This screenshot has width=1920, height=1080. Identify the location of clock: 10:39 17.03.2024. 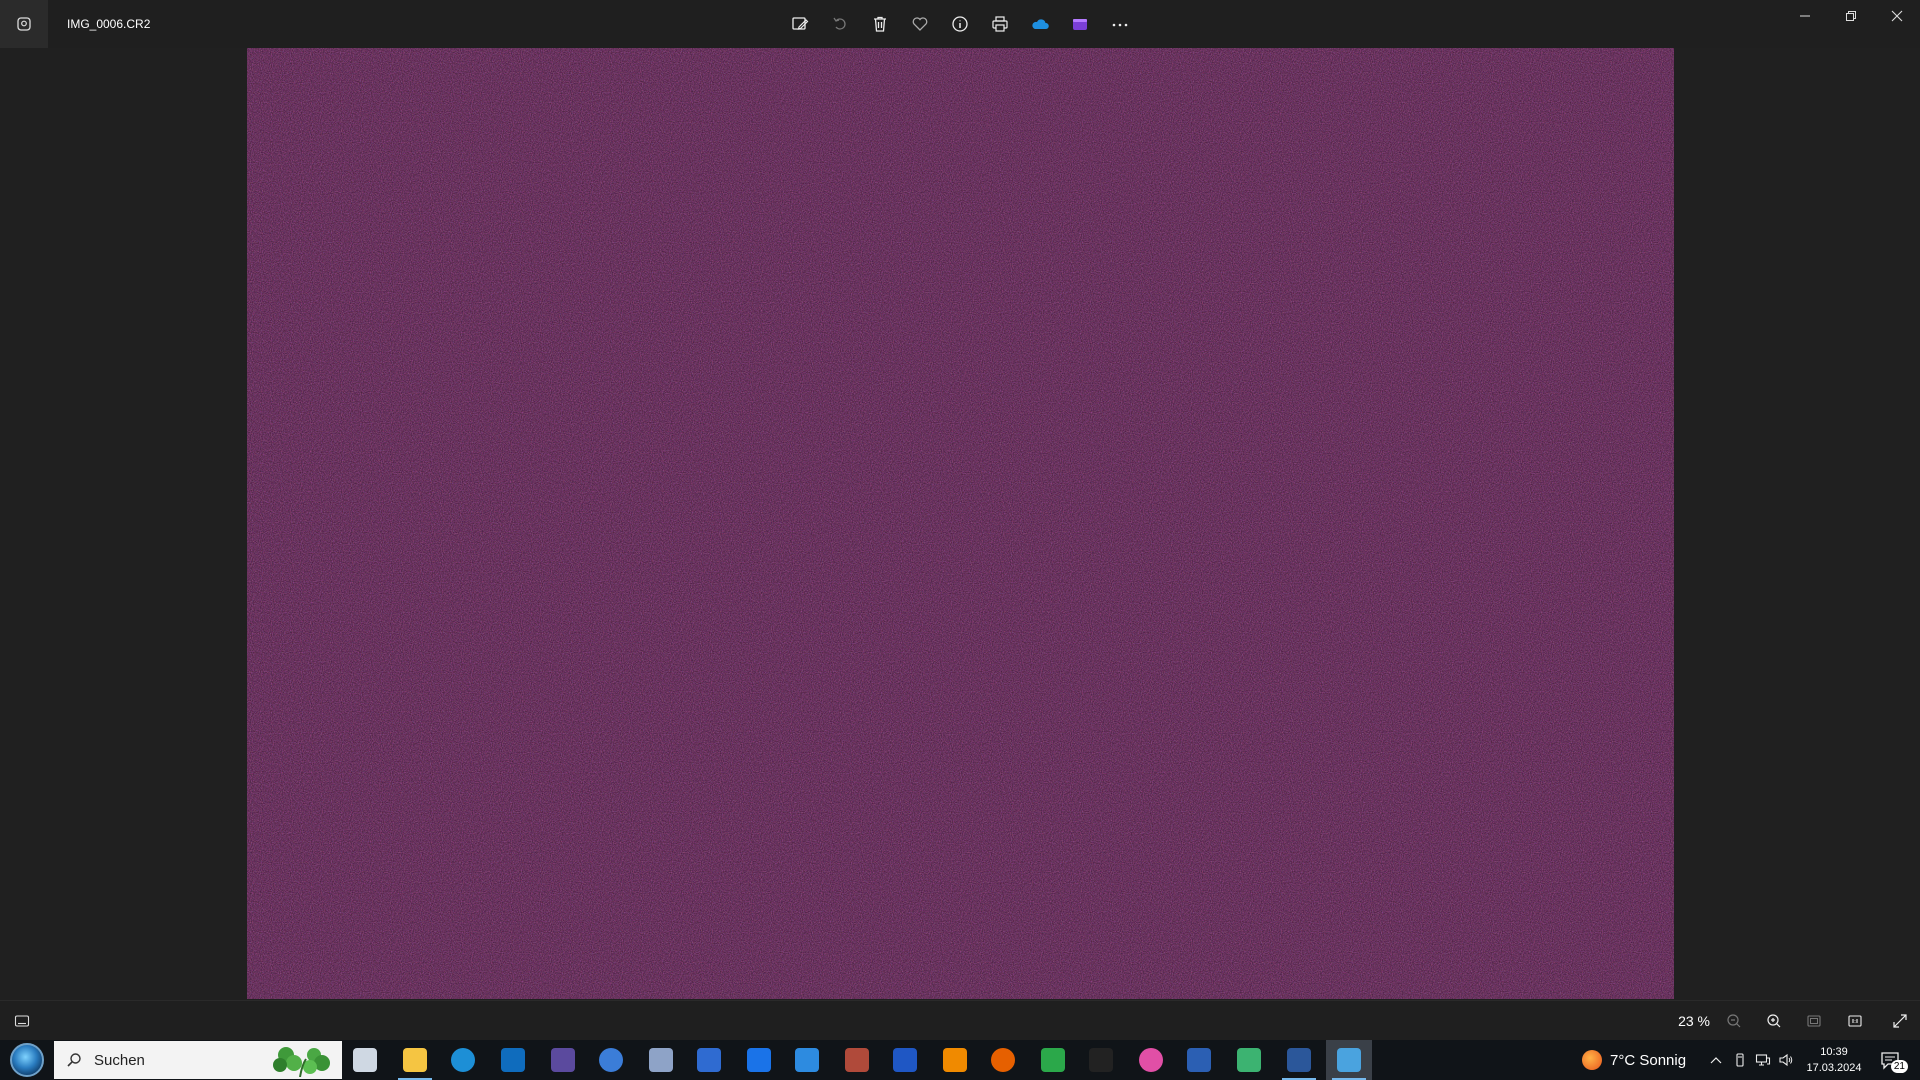
(1834, 1060).